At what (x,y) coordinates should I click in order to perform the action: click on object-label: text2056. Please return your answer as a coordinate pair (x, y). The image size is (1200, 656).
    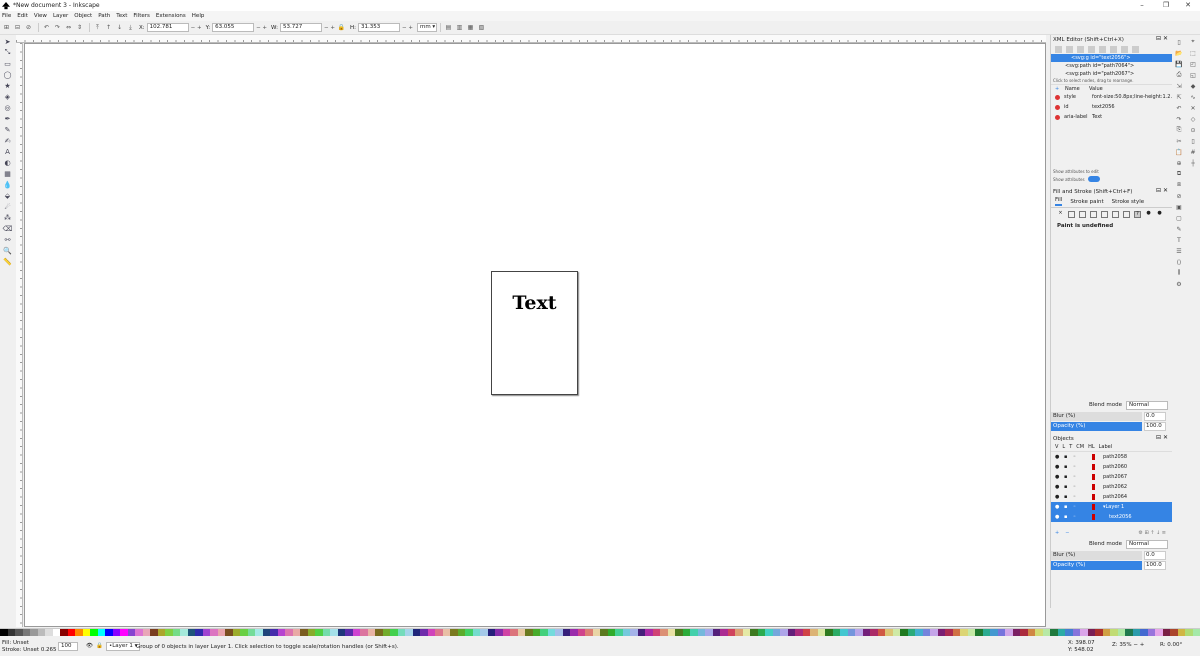
    Looking at the image, I should click on (1117, 517).